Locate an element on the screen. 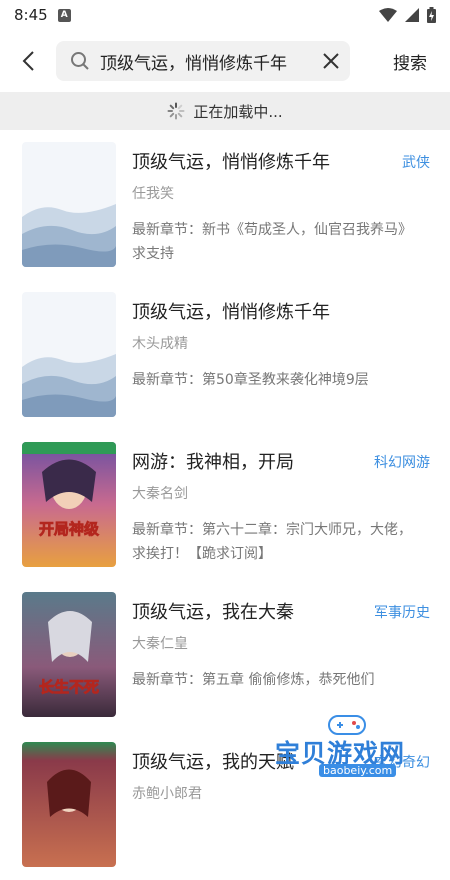 The width and height of the screenshot is (450, 880). status-bar: 8:45 A is located at coordinates (225, 15).